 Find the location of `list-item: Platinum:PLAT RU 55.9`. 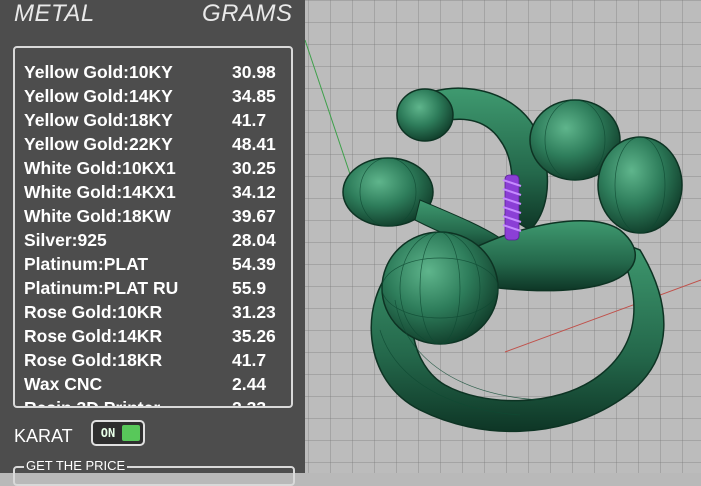

list-item: Platinum:PLAT RU 55.9 is located at coordinates (156, 288).